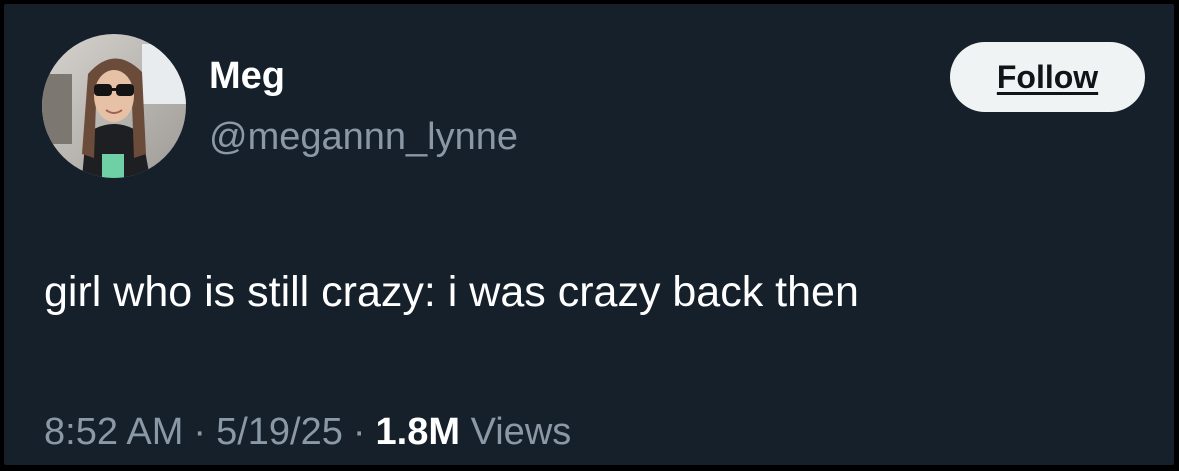 Image resolution: width=1179 pixels, height=471 pixels. Describe the element at coordinates (521, 432) in the screenshot. I see `views-label: Views` at that location.